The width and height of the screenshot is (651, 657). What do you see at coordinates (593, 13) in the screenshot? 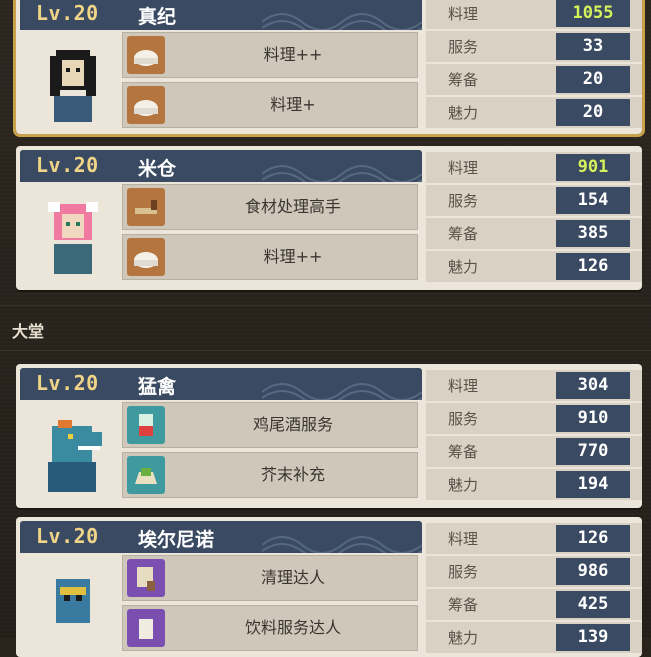
I see `stat-value: 1055` at bounding box center [593, 13].